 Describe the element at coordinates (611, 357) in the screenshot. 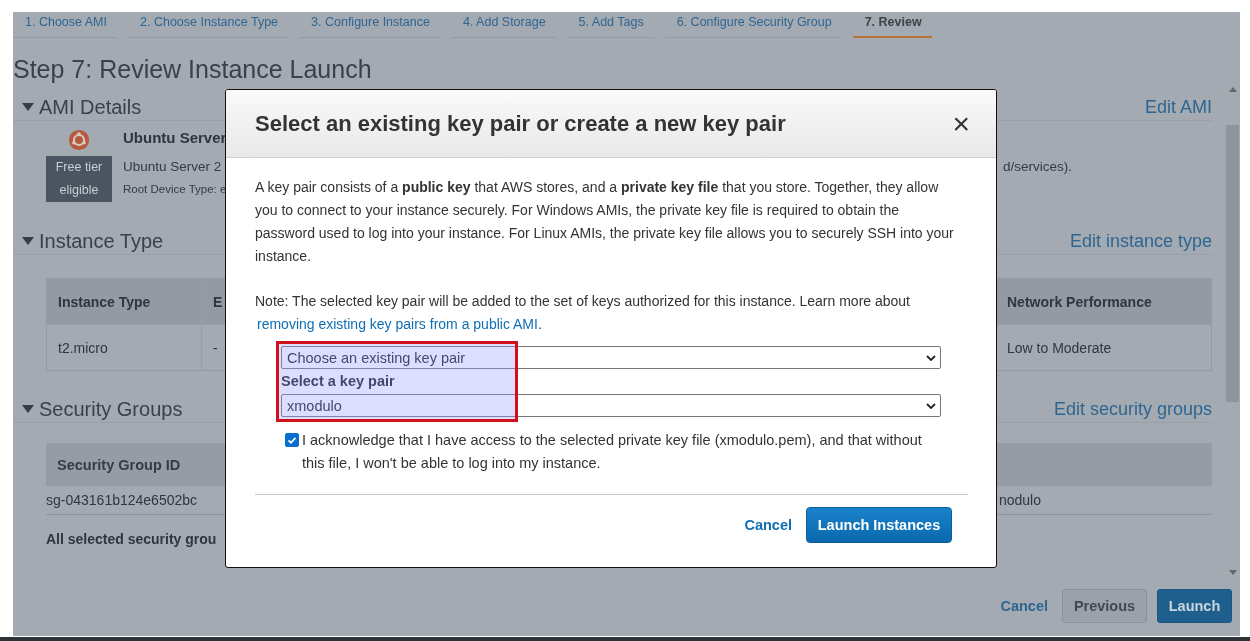

I see `action-select: Choose an existing key pair` at that location.